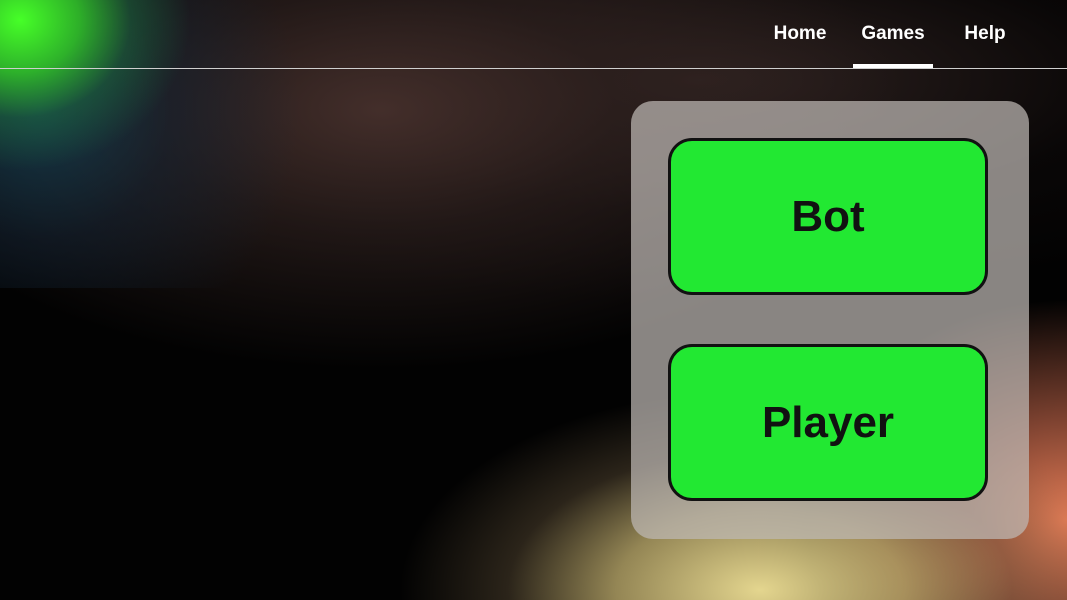 This screenshot has height=600, width=1067. What do you see at coordinates (150, 144) in the screenshot?
I see `background-green-glow` at bounding box center [150, 144].